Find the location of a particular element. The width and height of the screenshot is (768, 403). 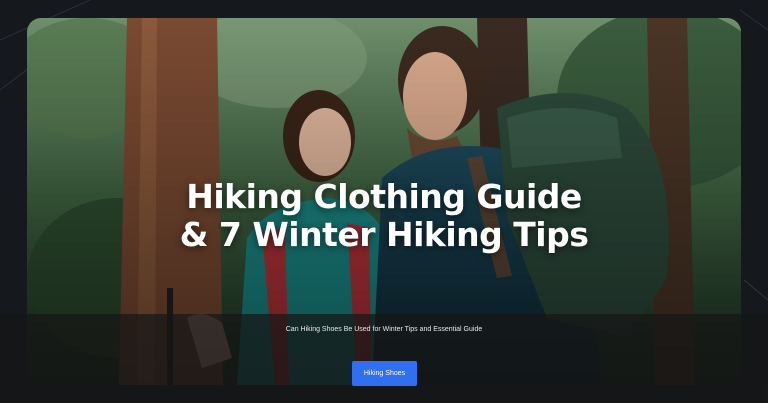

hero-title-line-1: Hiking Clothing Guide is located at coordinates (384, 196).